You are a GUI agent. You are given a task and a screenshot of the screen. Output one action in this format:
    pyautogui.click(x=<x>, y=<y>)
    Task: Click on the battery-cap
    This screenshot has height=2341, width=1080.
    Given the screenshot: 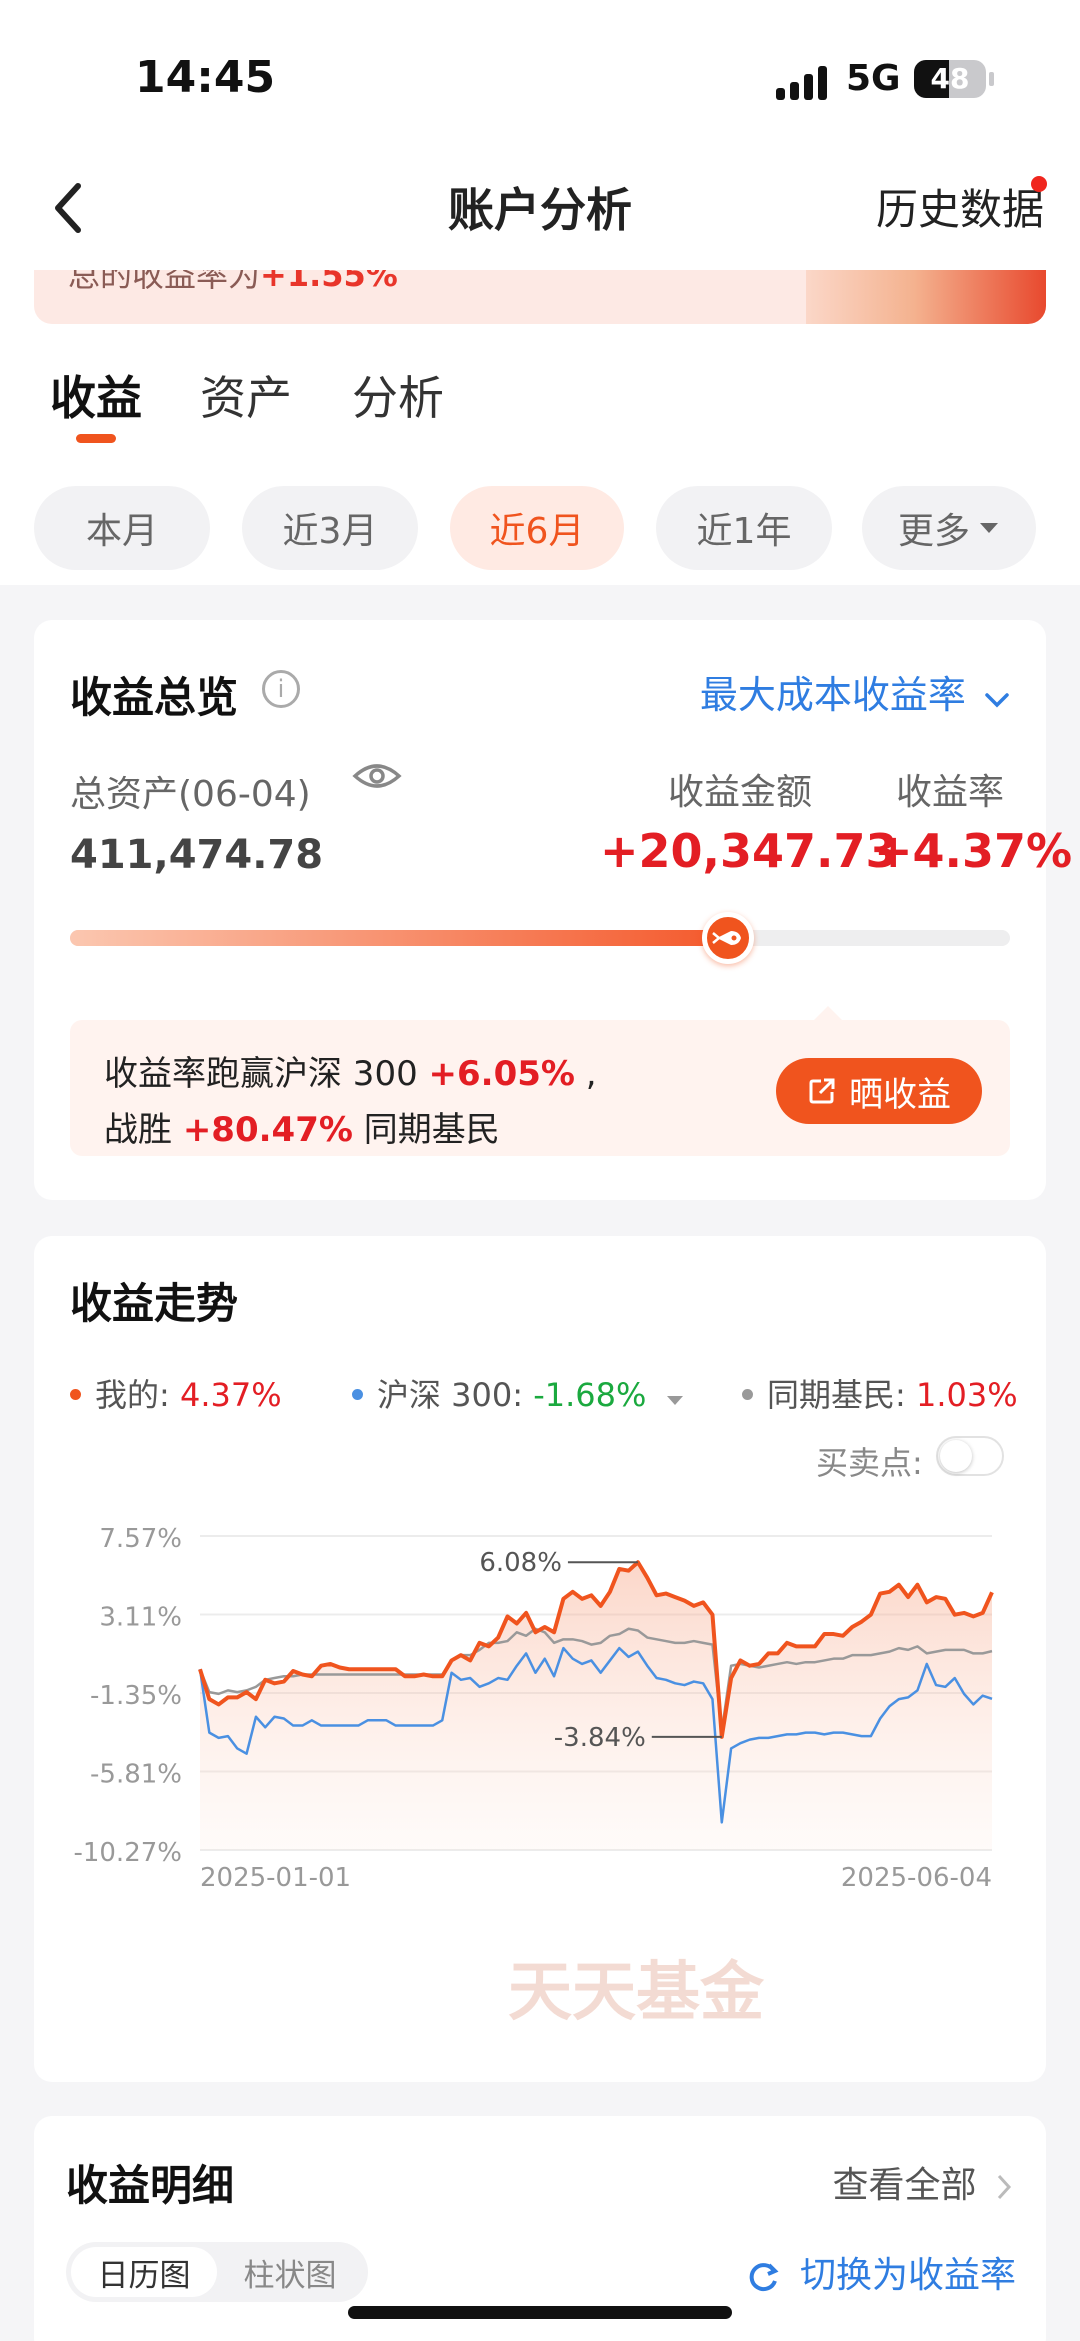 What is the action you would take?
    pyautogui.click(x=991, y=79)
    